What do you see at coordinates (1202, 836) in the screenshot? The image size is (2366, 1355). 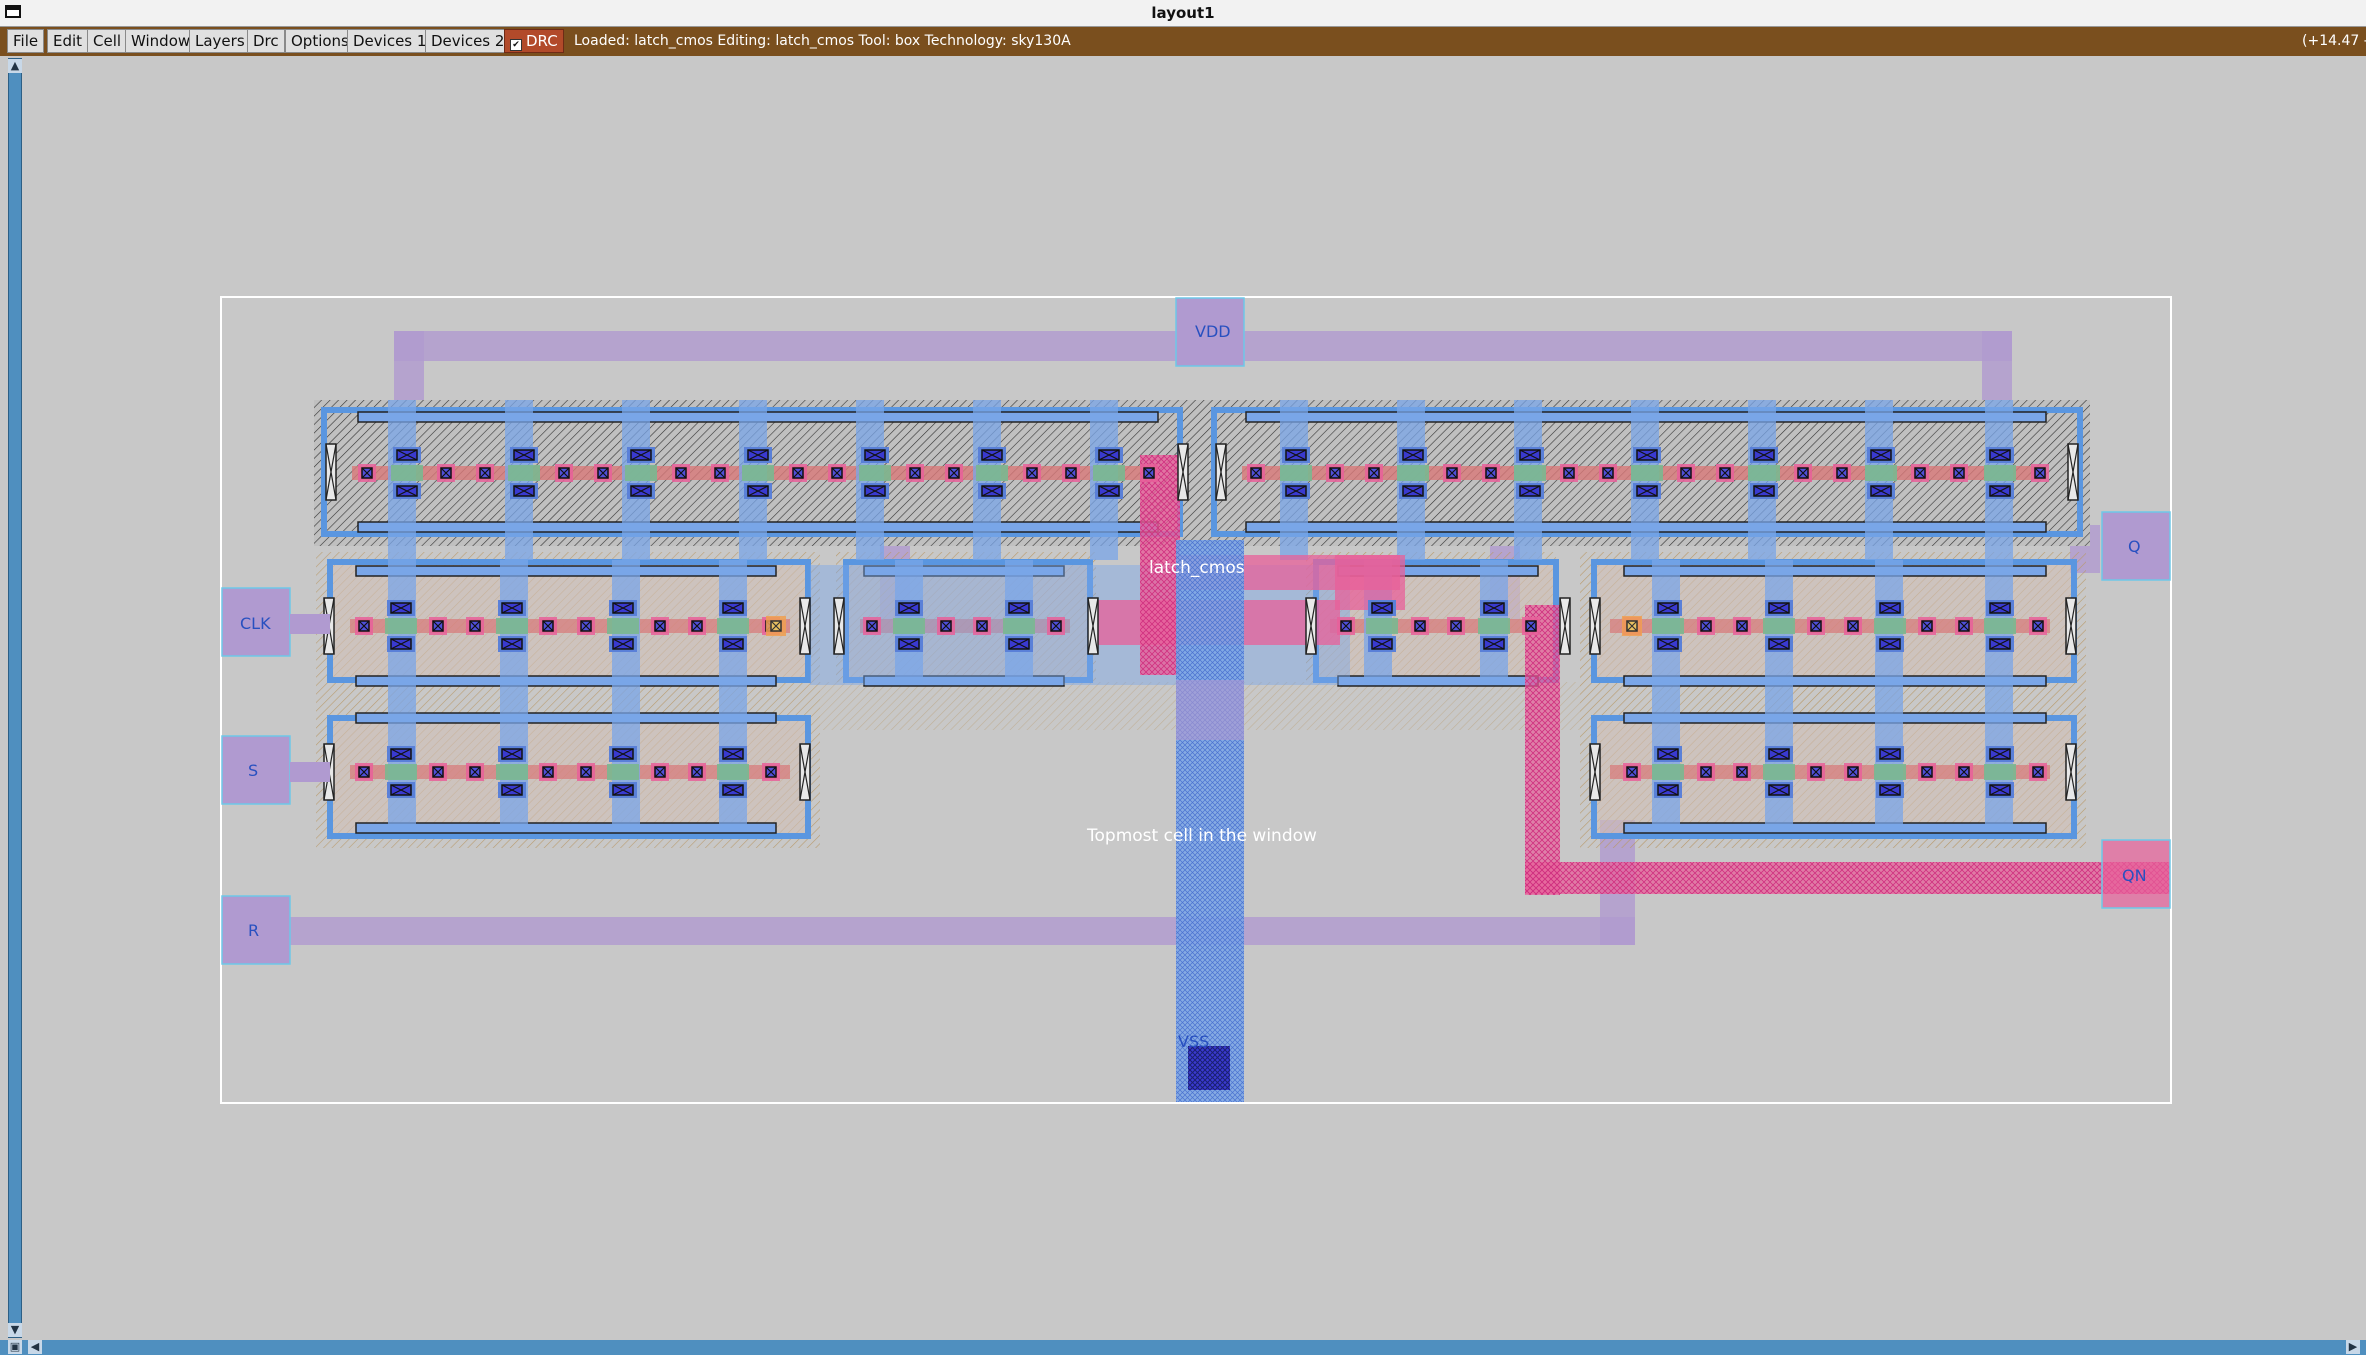 I see `topmost-cell-label: Topmost cell in the window` at bounding box center [1202, 836].